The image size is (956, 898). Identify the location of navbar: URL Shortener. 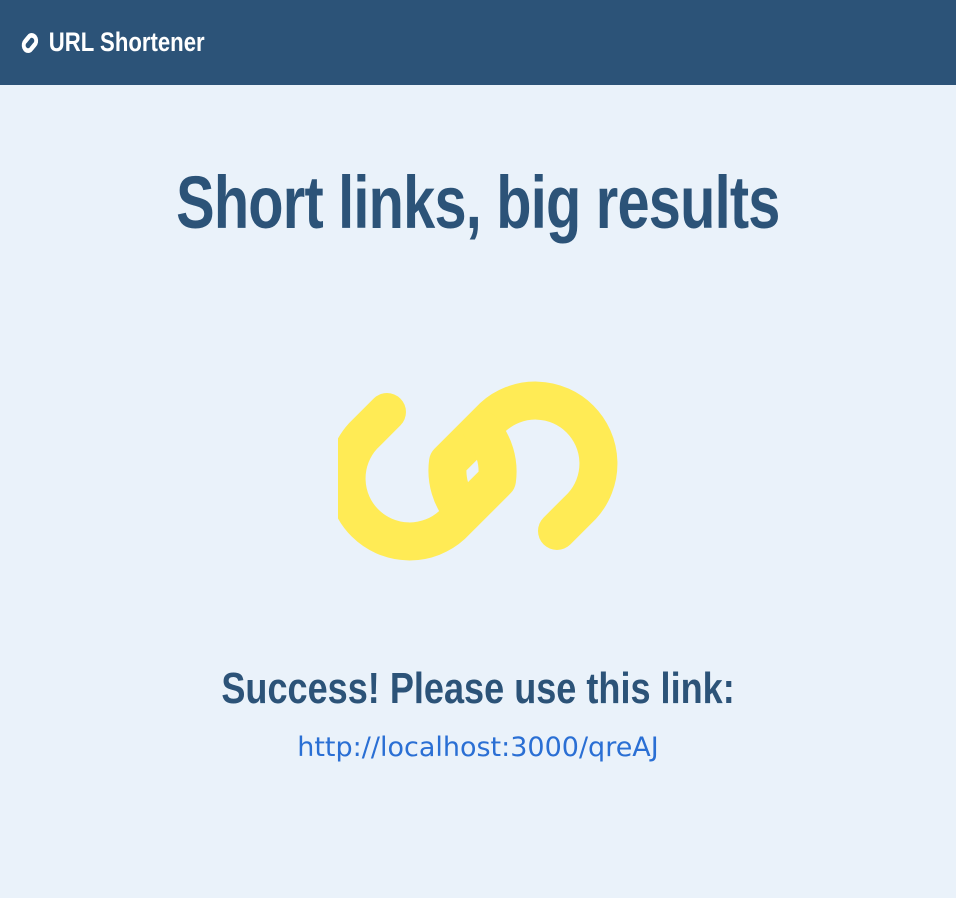
(478, 42).